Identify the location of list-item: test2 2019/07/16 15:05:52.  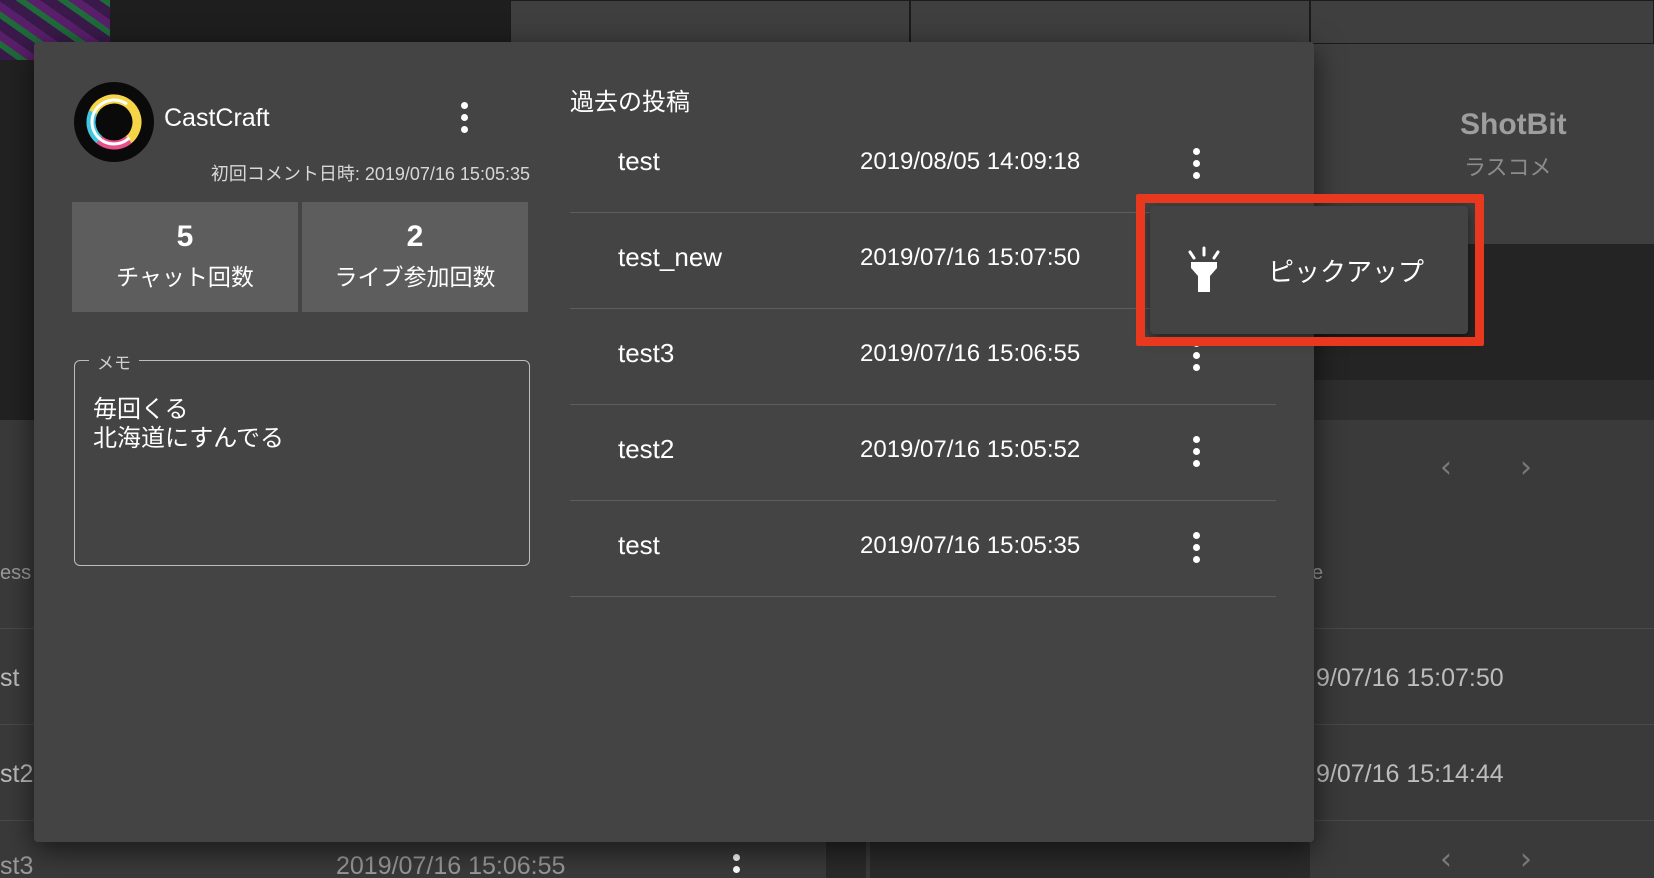
(923, 452).